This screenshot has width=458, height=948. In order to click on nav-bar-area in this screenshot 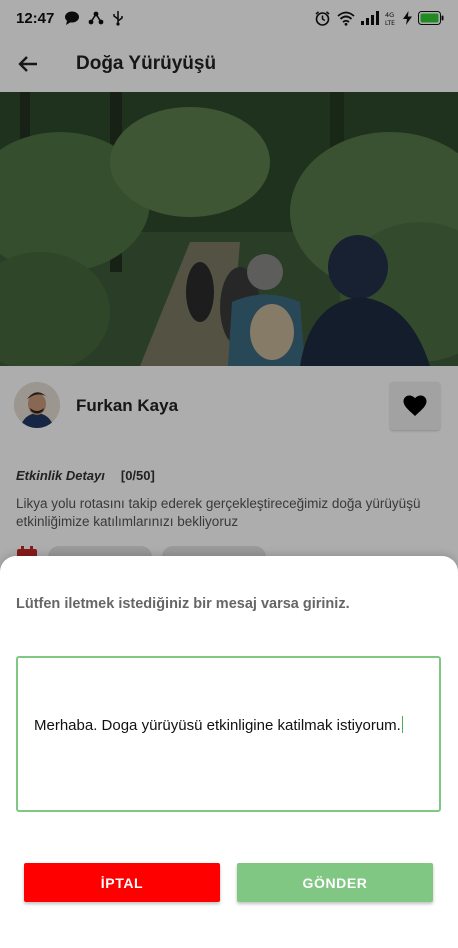, I will do `click(229, 944)`.